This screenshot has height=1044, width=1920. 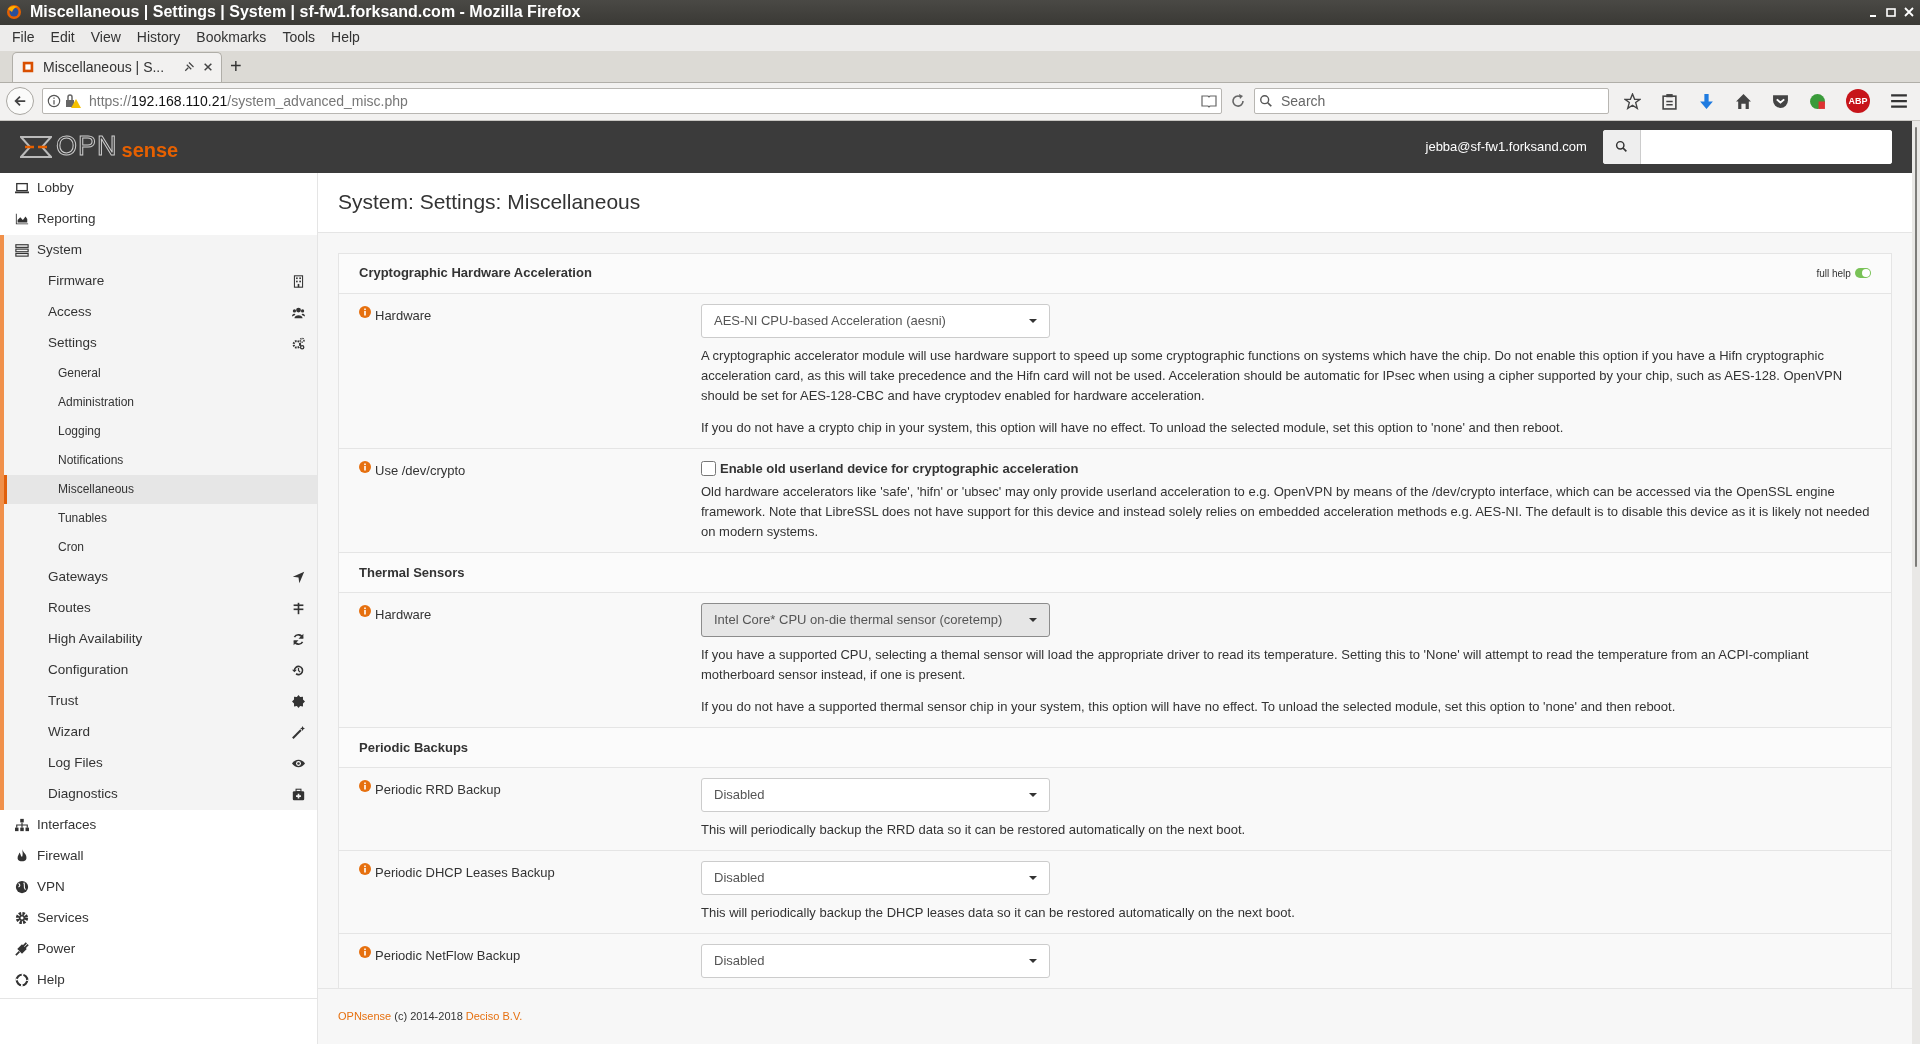 What do you see at coordinates (1632, 101) in the screenshot?
I see `star-icon` at bounding box center [1632, 101].